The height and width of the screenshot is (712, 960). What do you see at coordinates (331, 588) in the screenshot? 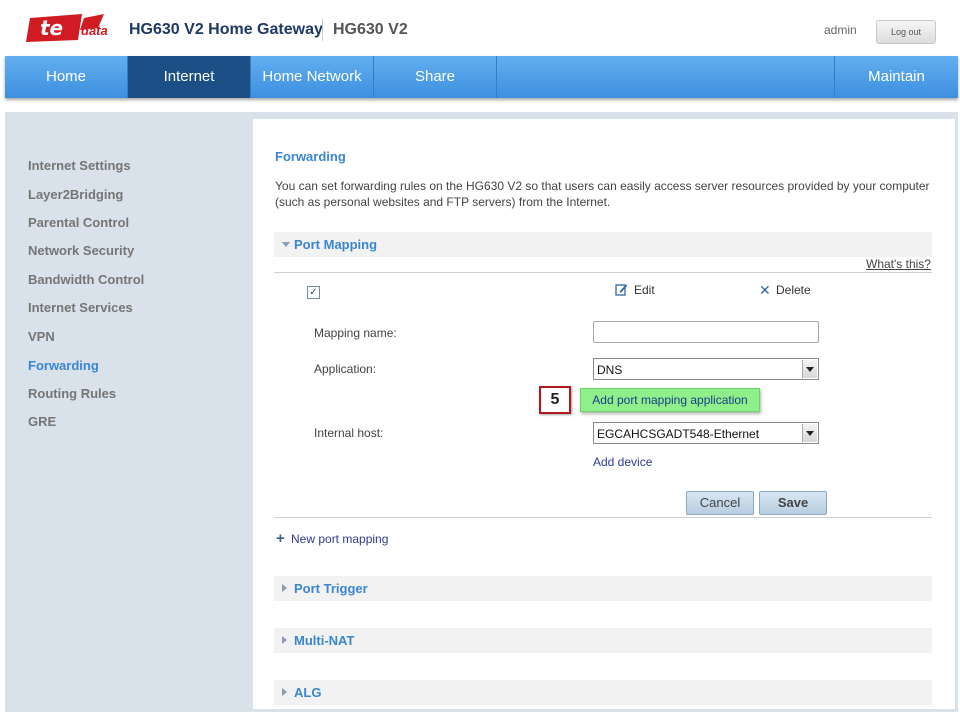
I see `port-trigger-title: Port Trigger` at bounding box center [331, 588].